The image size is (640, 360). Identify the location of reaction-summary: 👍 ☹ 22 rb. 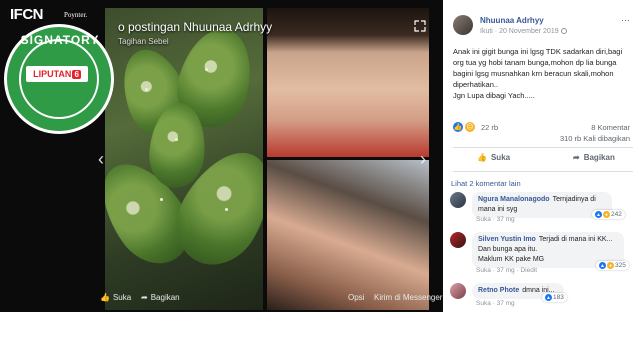
(475, 127).